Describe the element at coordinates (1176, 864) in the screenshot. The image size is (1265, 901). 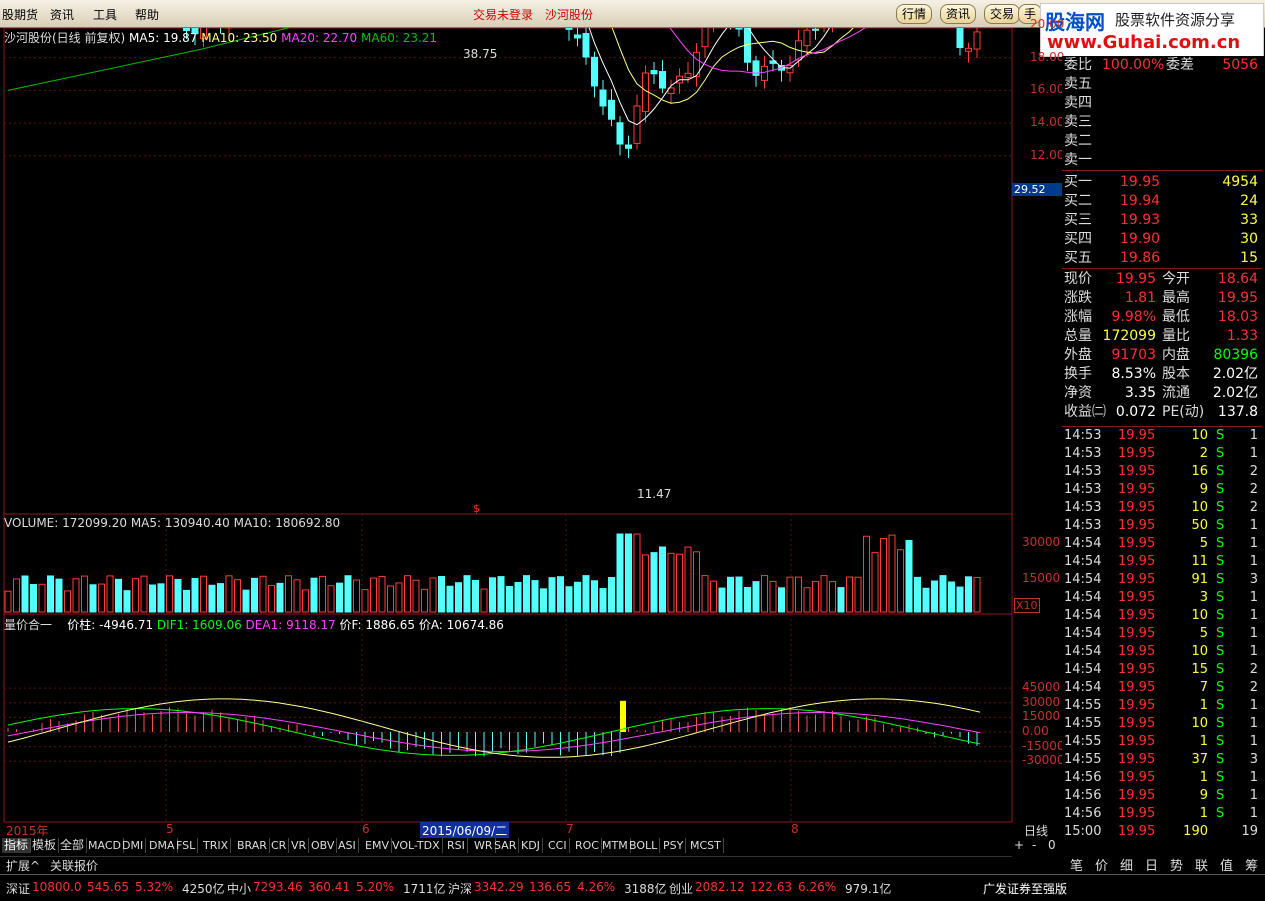
I see `detail-tab-4: 势` at that location.